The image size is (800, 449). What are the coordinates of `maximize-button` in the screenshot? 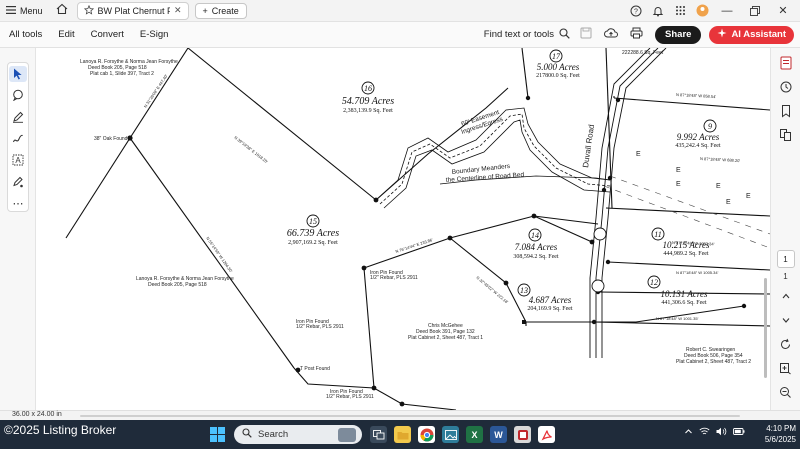 It's located at (755, 11).